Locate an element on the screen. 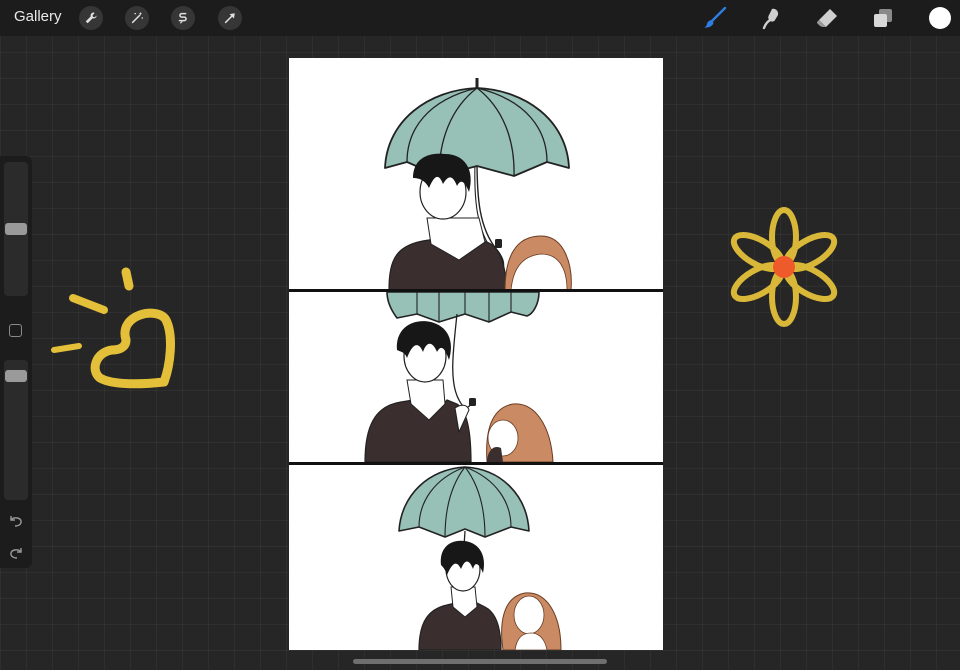 The width and height of the screenshot is (960, 670). transform-button is located at coordinates (230, 18).